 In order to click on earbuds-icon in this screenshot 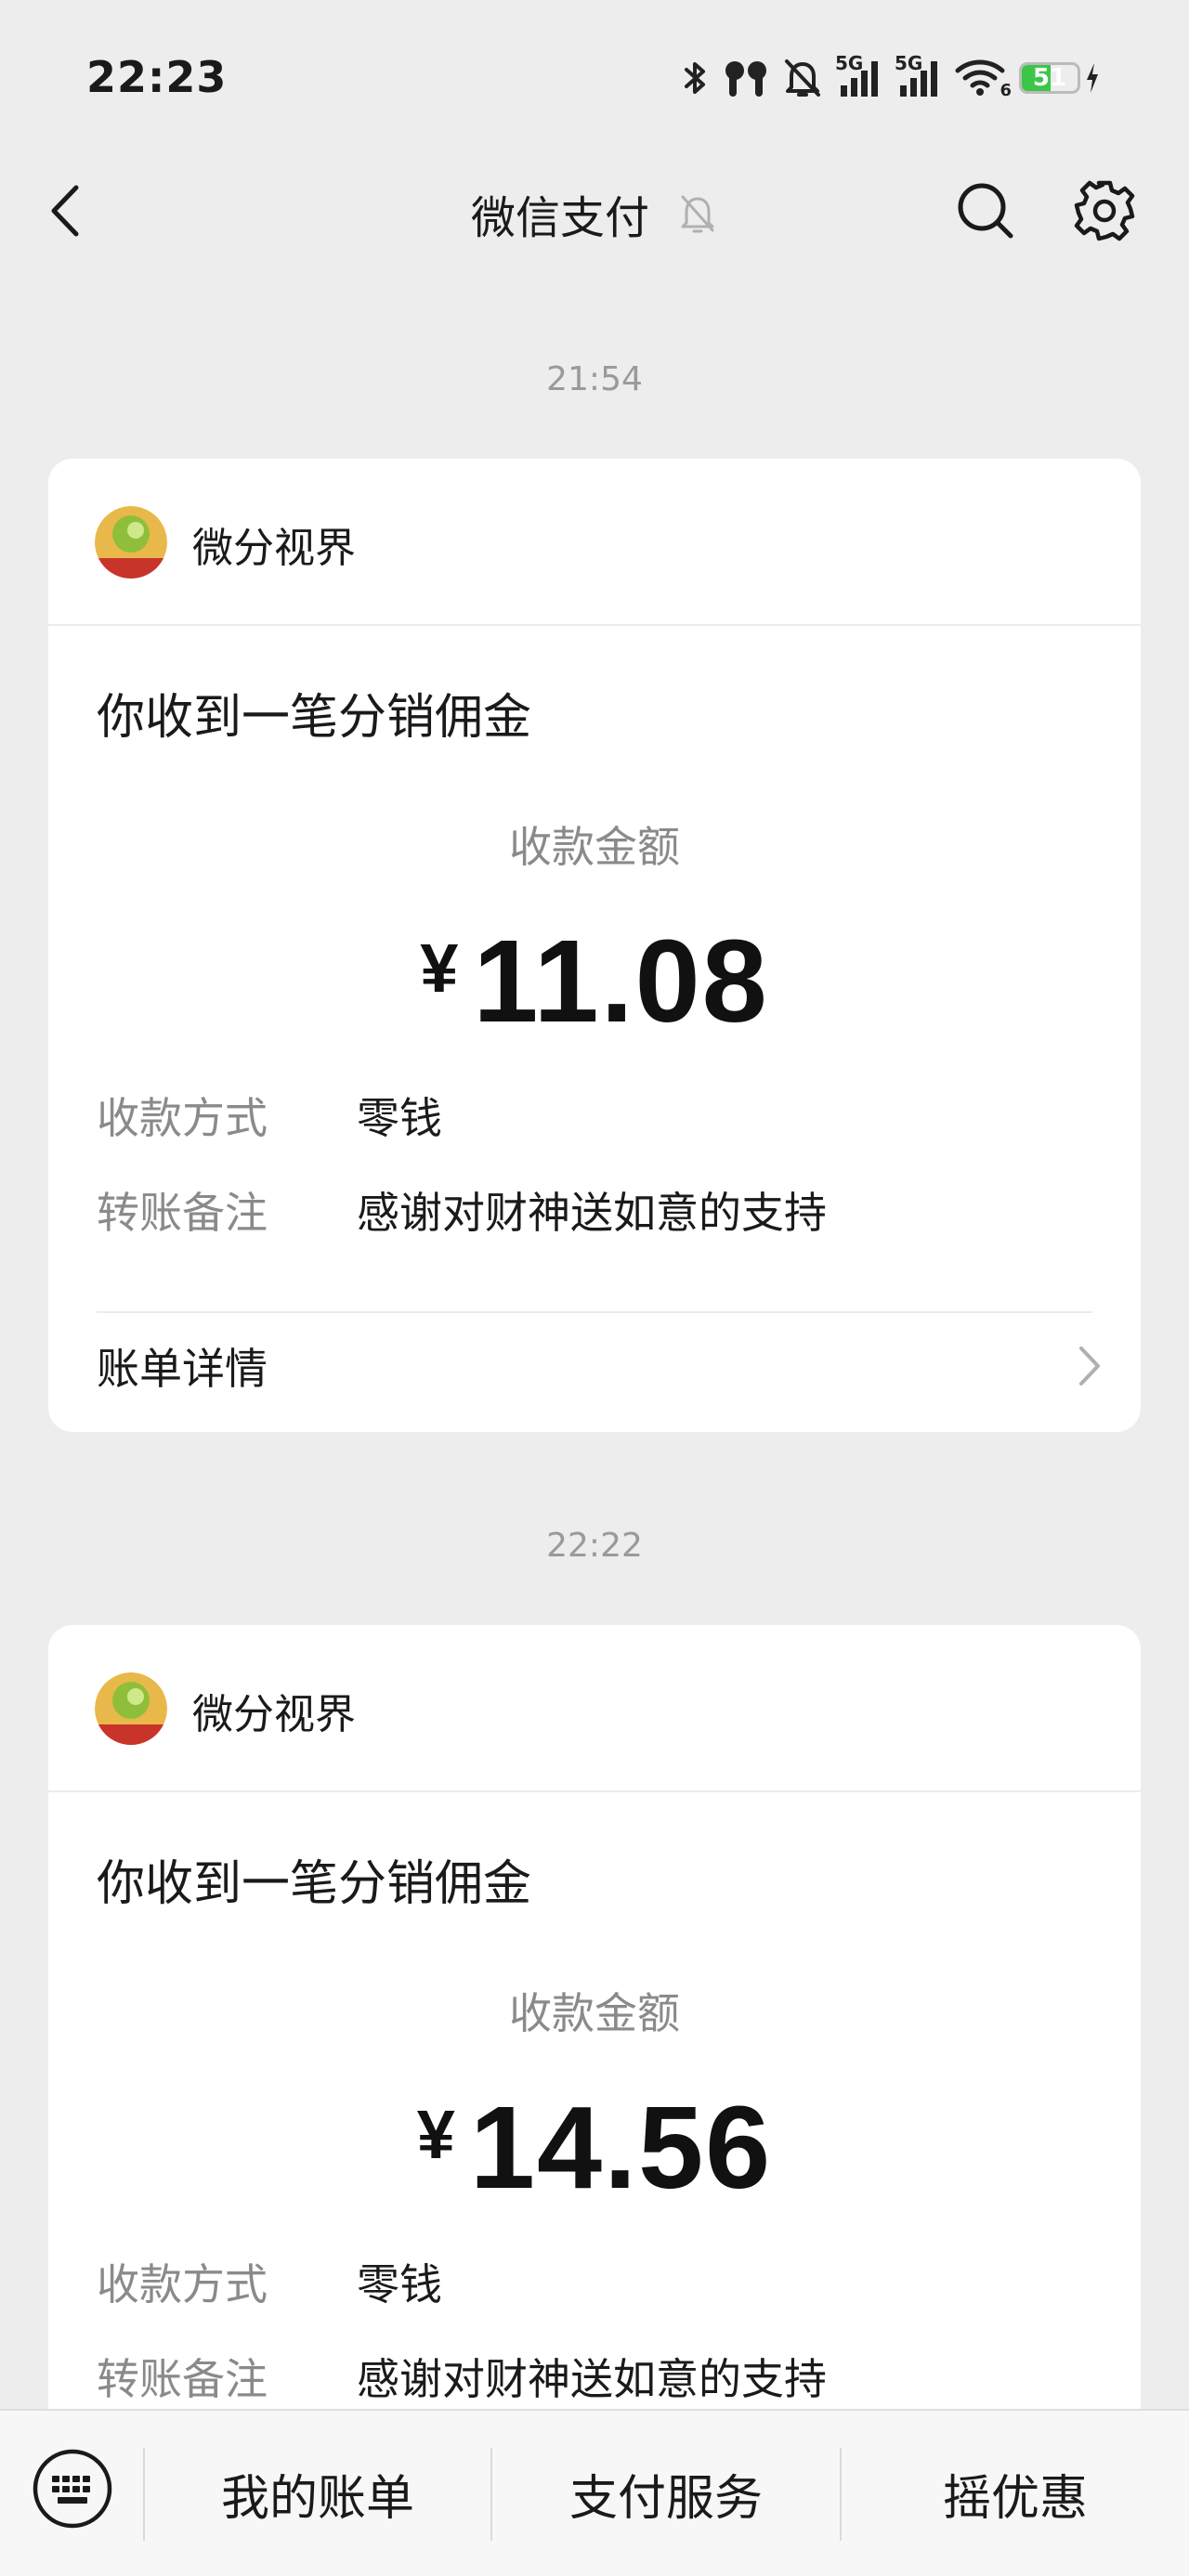, I will do `click(746, 79)`.